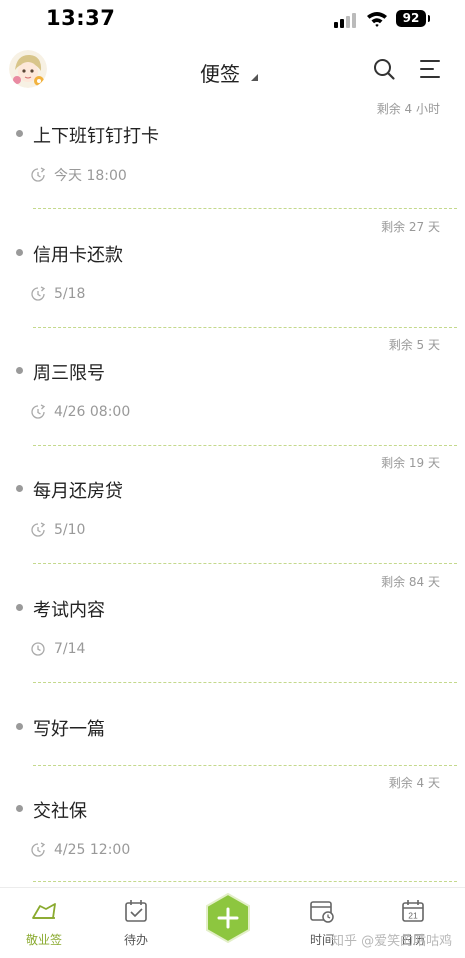 The width and height of the screenshot is (465, 958). What do you see at coordinates (232, 155) in the screenshot?
I see `note-item: 剩余 4 小时 上下班钉钉打卡 今天 18:00` at bounding box center [232, 155].